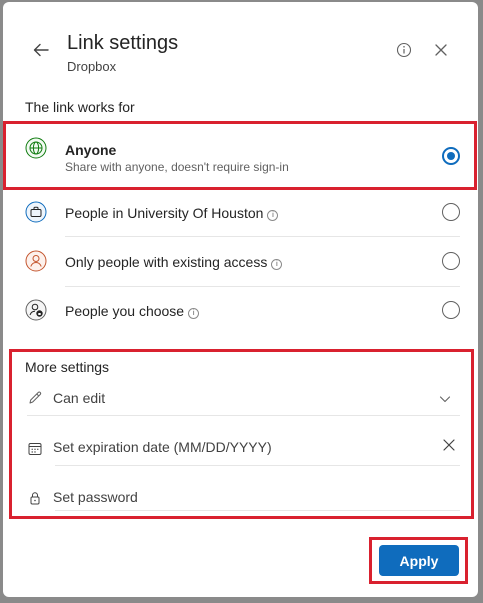  Describe the element at coordinates (451, 212) in the screenshot. I see `radio-university` at that location.